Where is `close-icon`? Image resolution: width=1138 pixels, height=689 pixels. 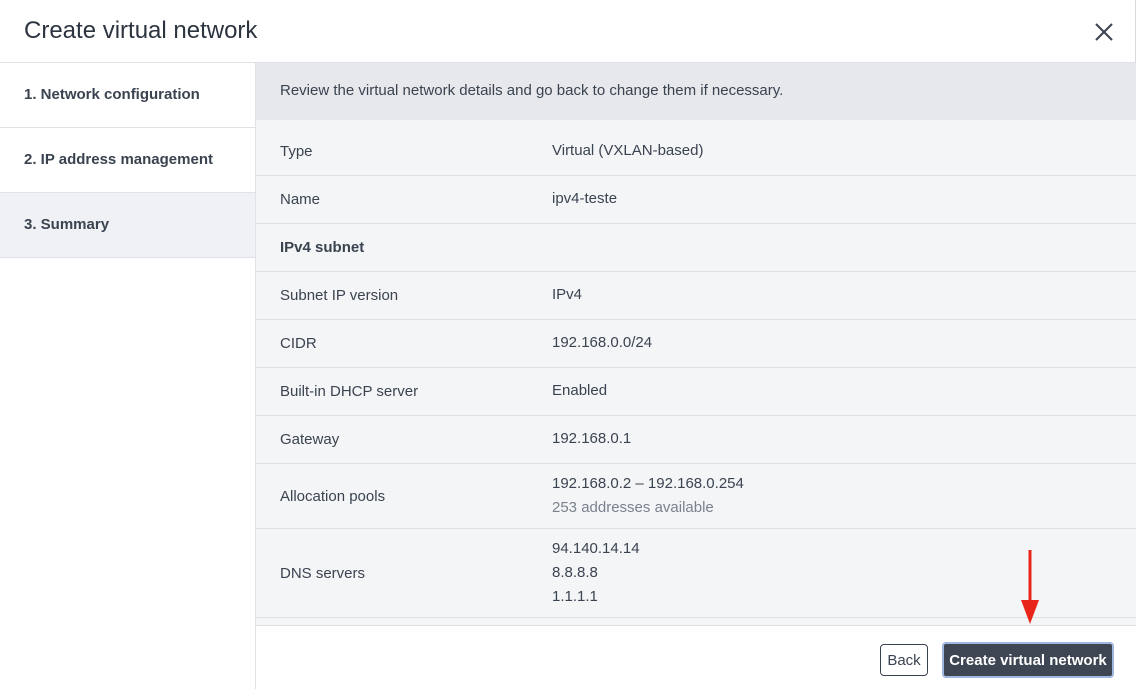 close-icon is located at coordinates (1104, 32).